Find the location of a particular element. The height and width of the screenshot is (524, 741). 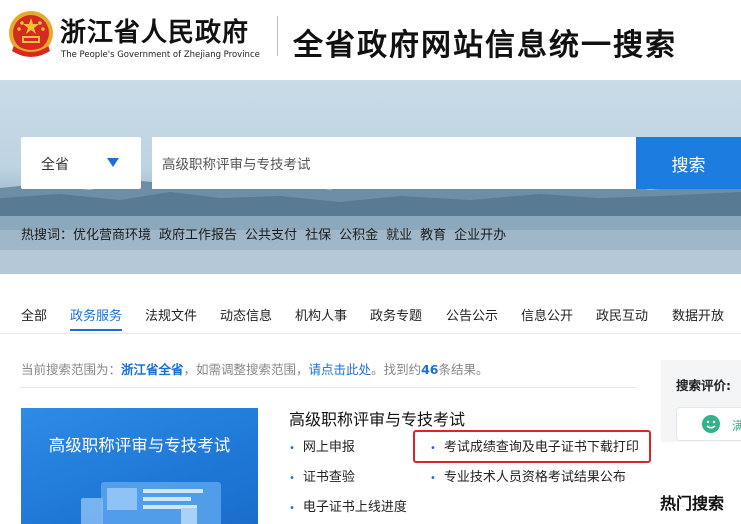

info-divider is located at coordinates (329, 387).